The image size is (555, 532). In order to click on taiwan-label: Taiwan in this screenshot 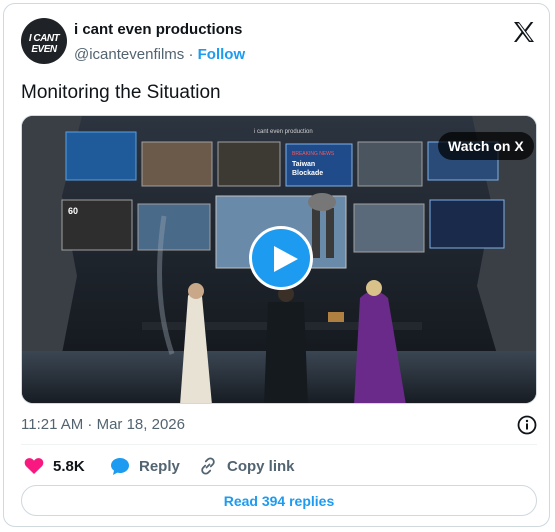, I will do `click(303, 164)`.